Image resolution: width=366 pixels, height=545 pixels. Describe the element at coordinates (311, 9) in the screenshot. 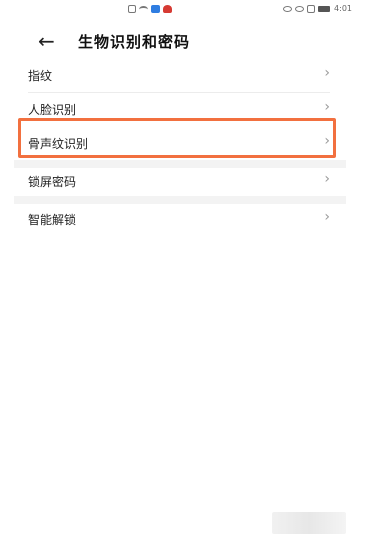

I see `signal-icon` at that location.